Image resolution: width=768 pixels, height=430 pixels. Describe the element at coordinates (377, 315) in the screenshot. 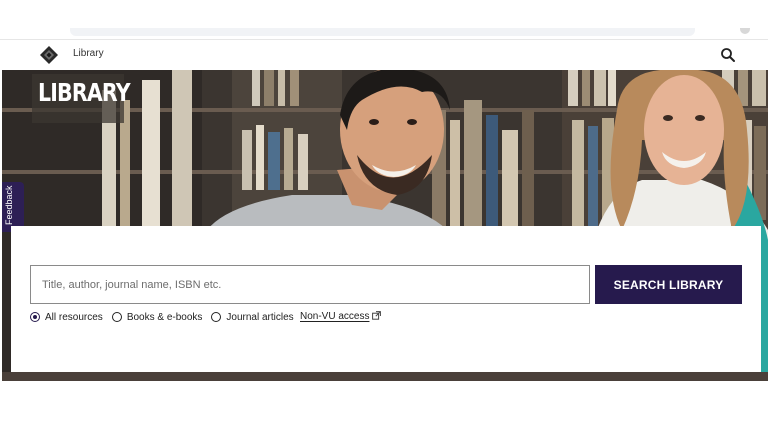

I see `external-link-icon` at that location.